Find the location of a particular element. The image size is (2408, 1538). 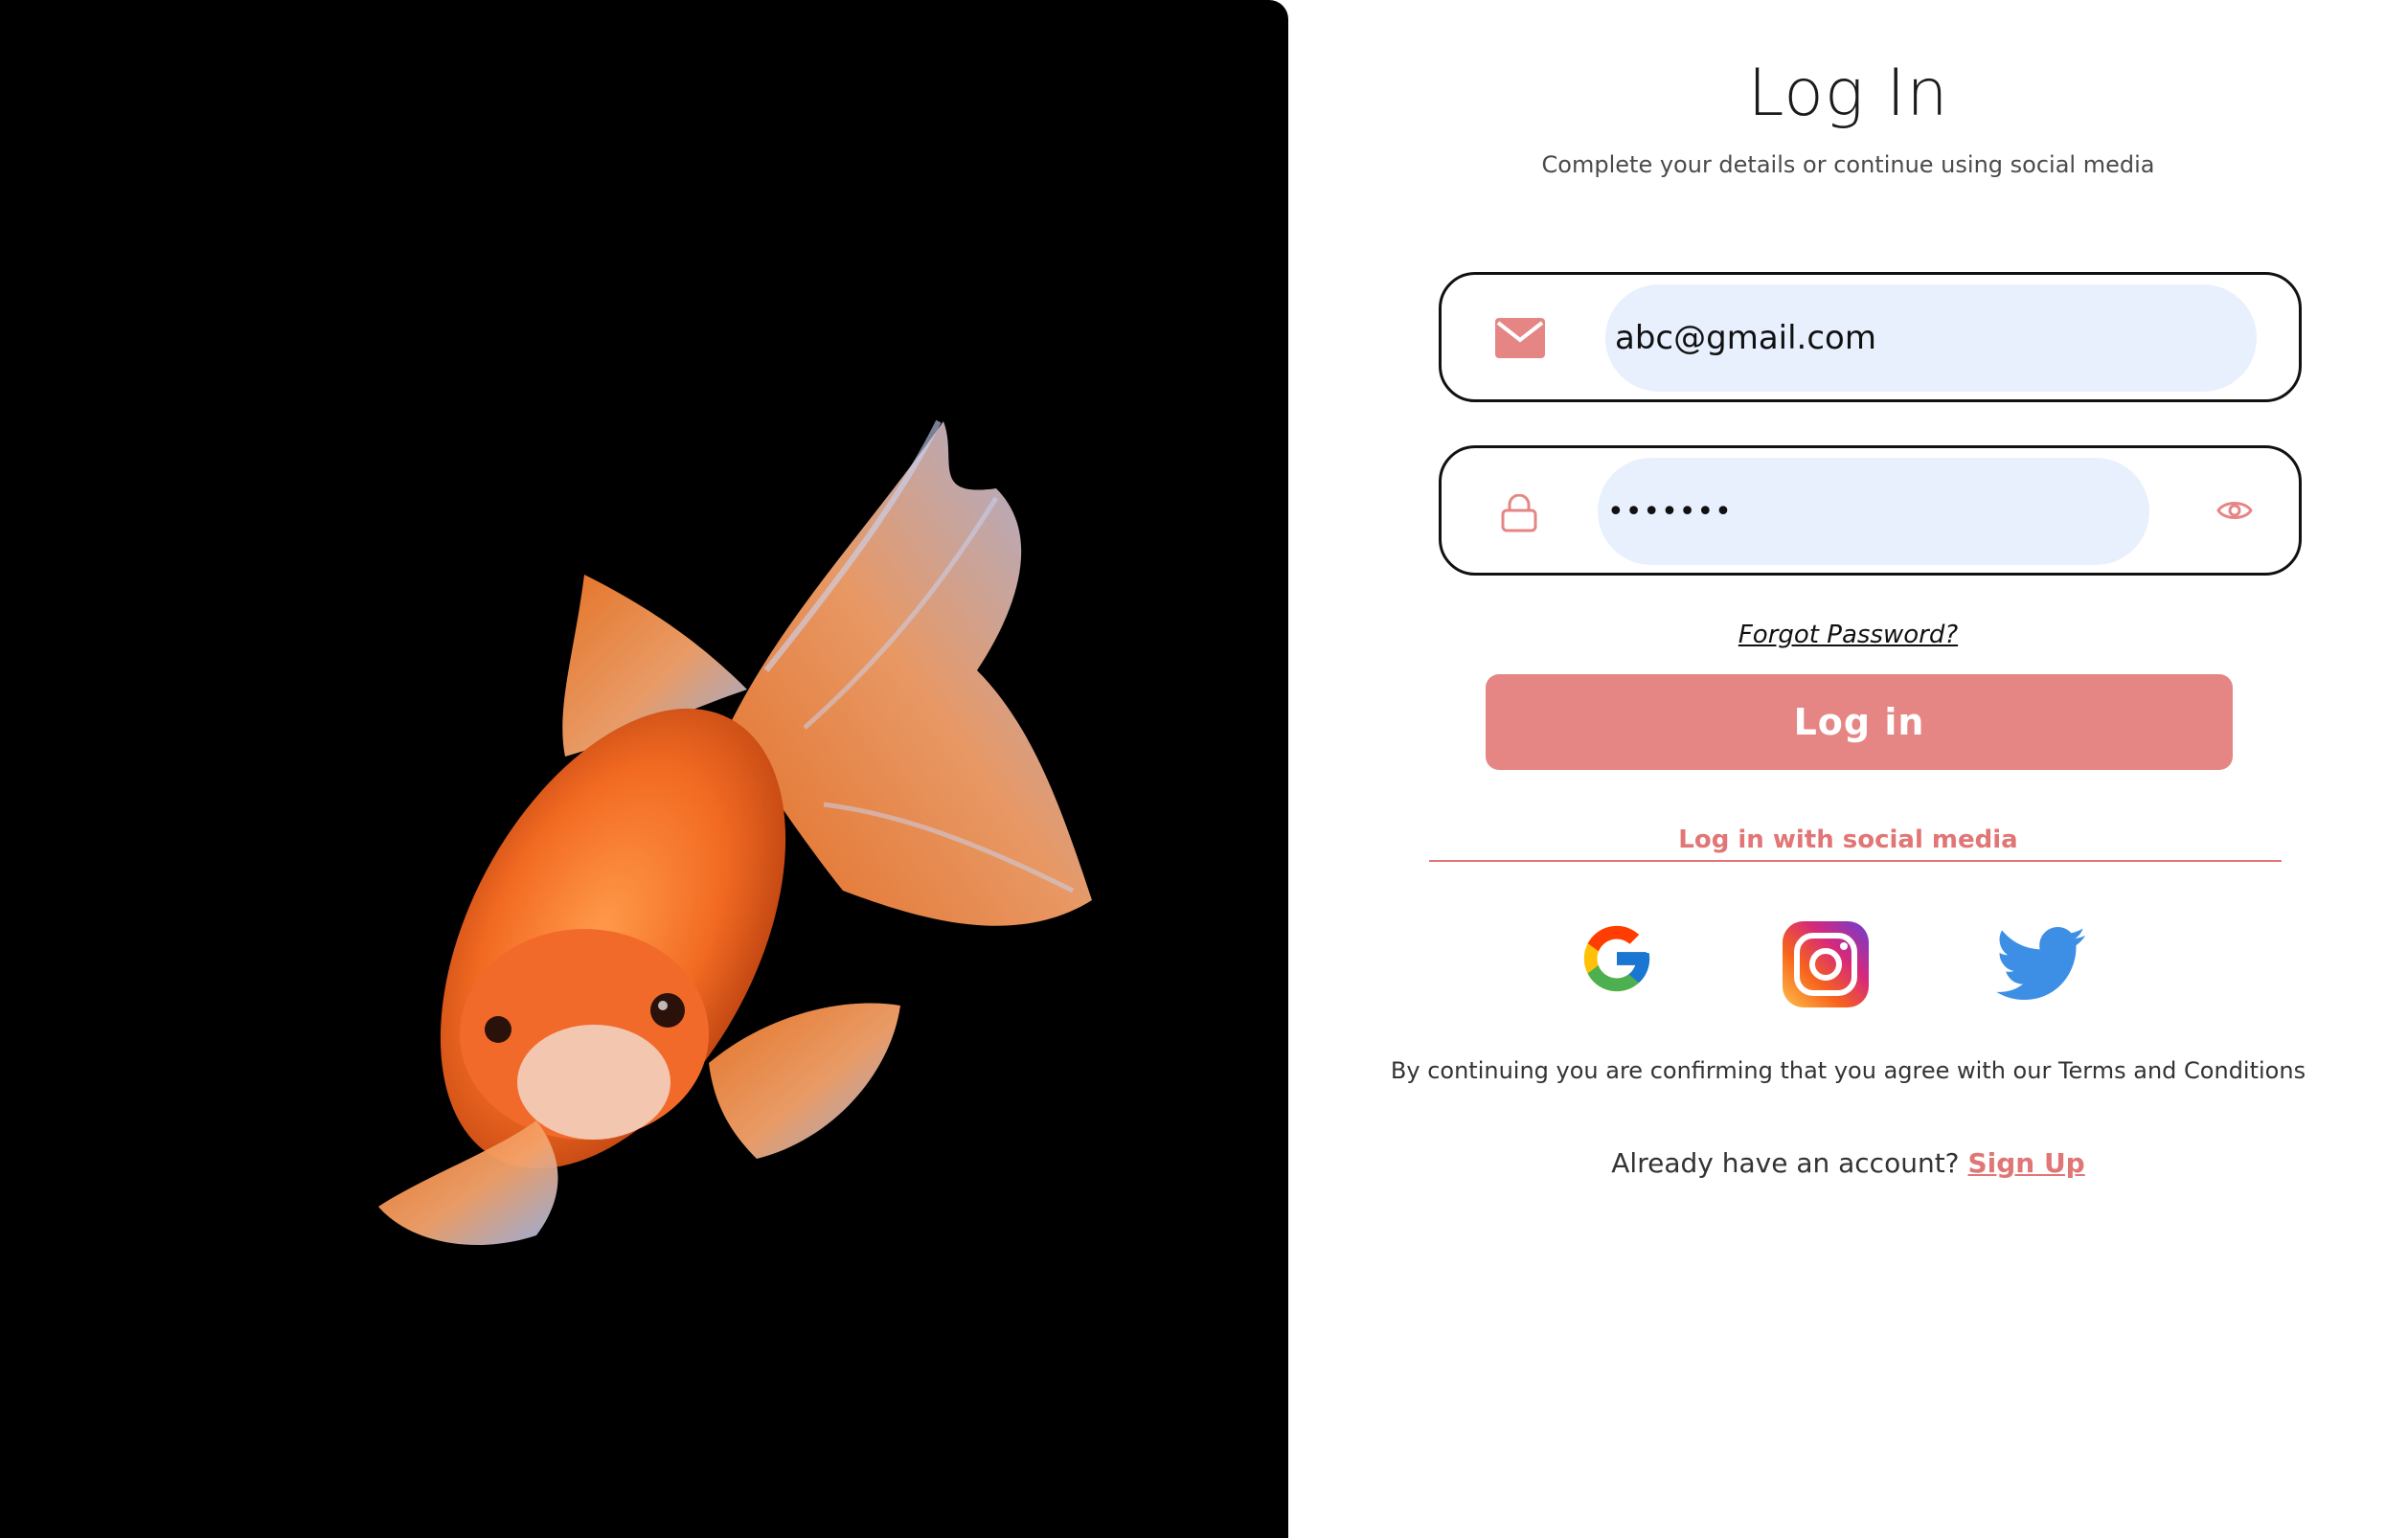

password-input: ••••••• is located at coordinates (1873, 511).